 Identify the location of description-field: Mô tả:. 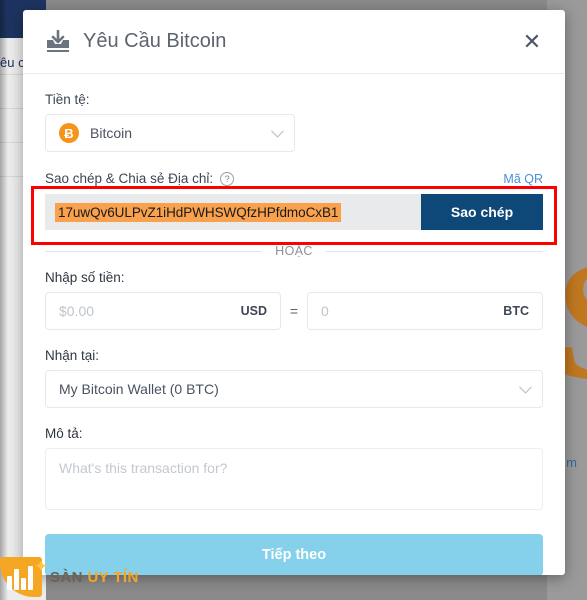
(294, 470).